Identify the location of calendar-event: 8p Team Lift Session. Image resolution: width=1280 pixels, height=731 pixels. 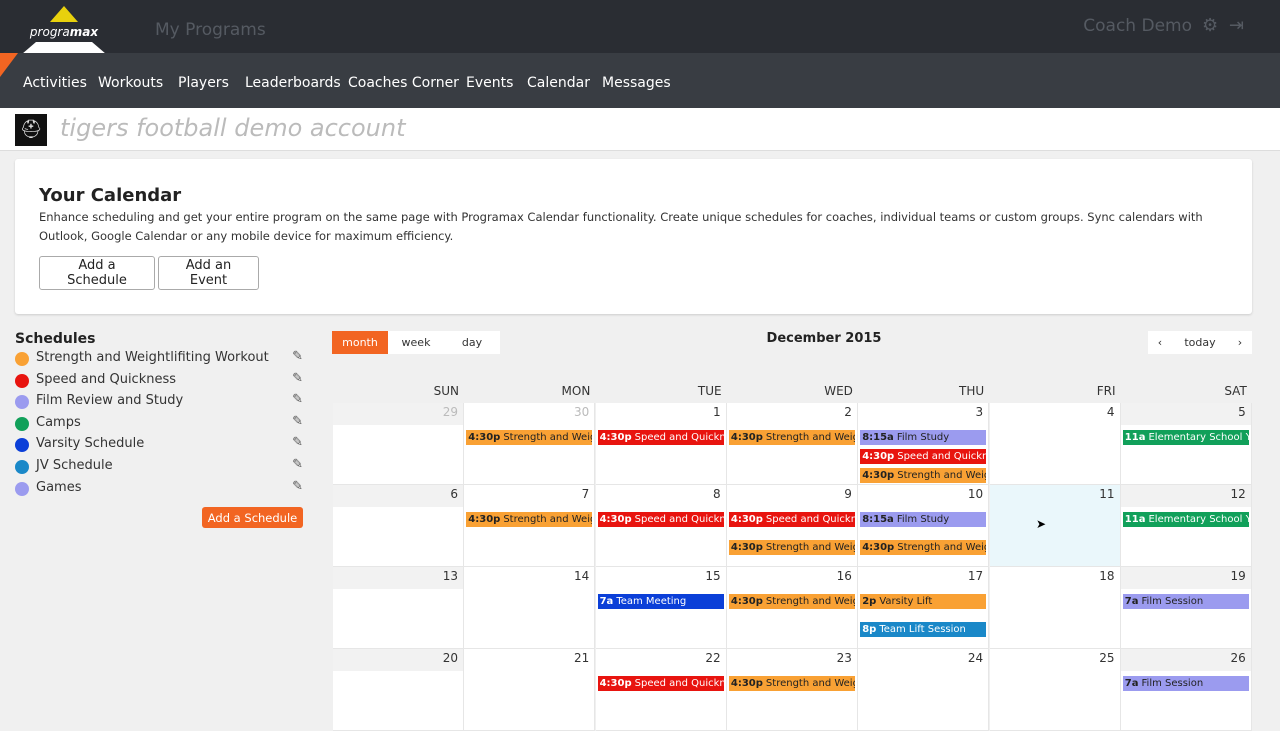
(923, 629).